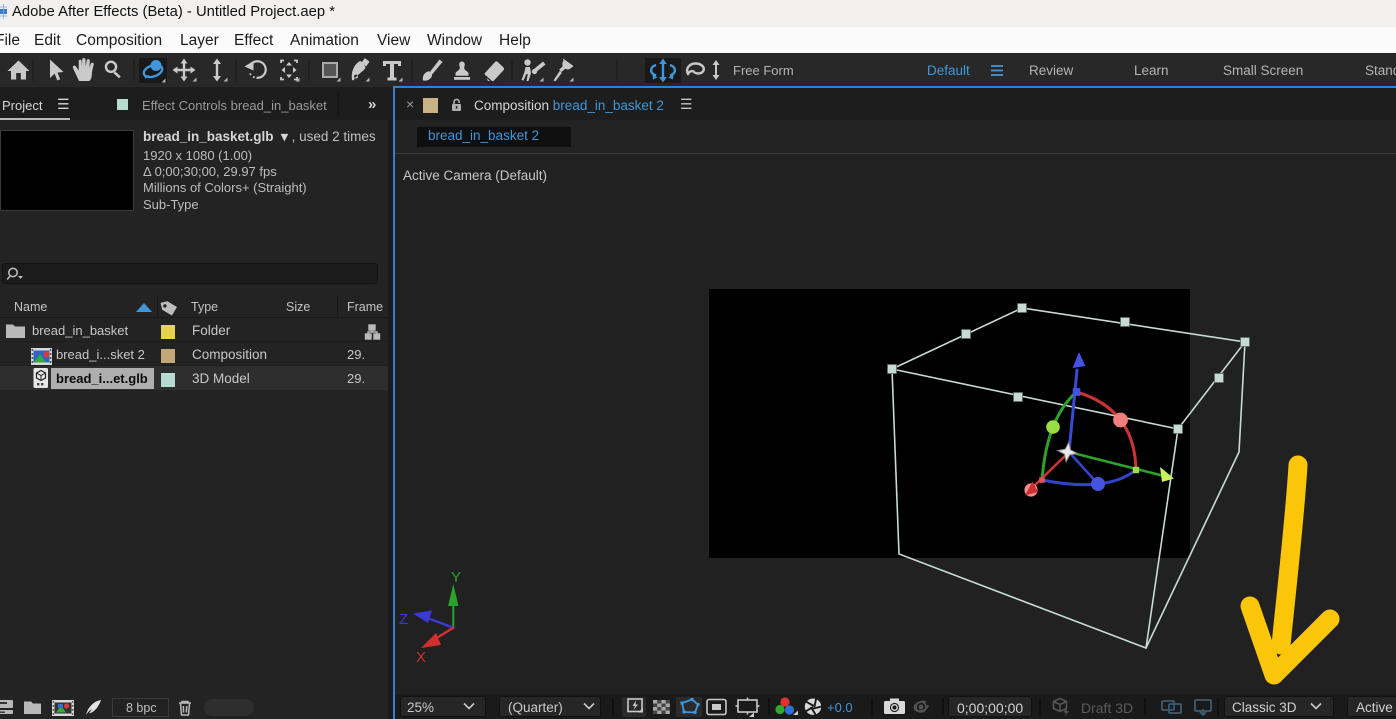 The height and width of the screenshot is (719, 1396). What do you see at coordinates (456, 577) in the screenshot?
I see `svg-text: Y` at bounding box center [456, 577].